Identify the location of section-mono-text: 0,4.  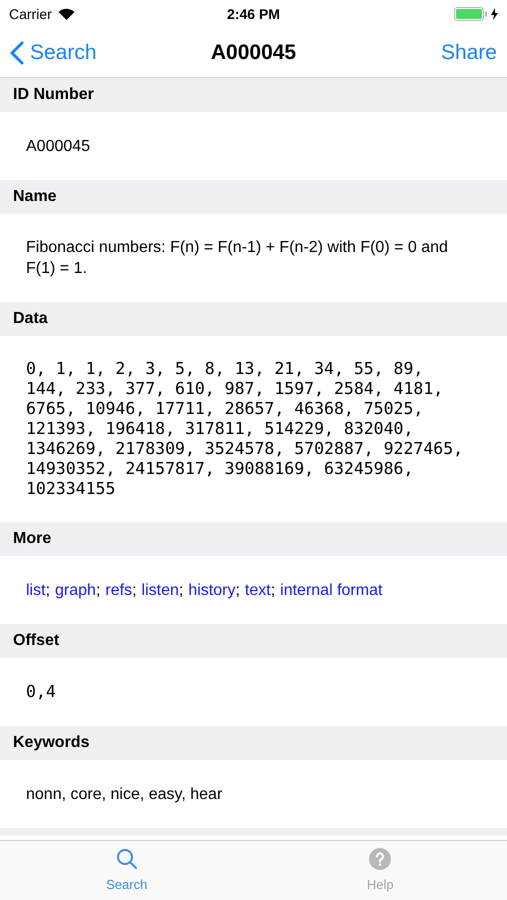
(41, 692).